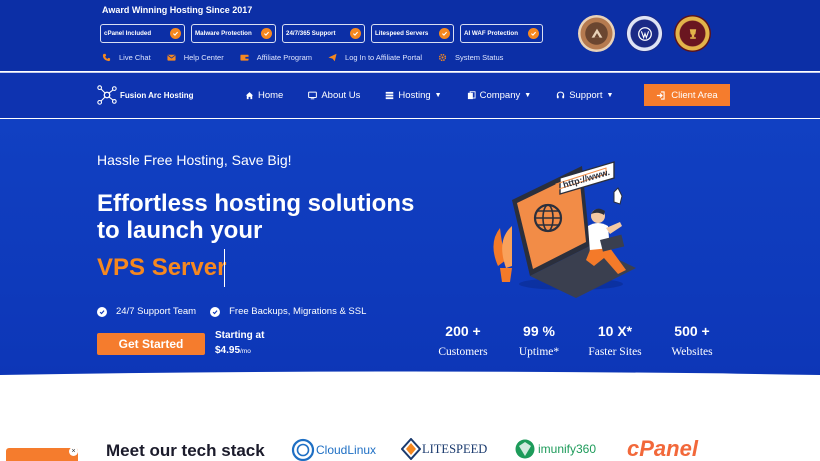  What do you see at coordinates (233, 33) in the screenshot?
I see `badge-malware: Malware Protection` at bounding box center [233, 33].